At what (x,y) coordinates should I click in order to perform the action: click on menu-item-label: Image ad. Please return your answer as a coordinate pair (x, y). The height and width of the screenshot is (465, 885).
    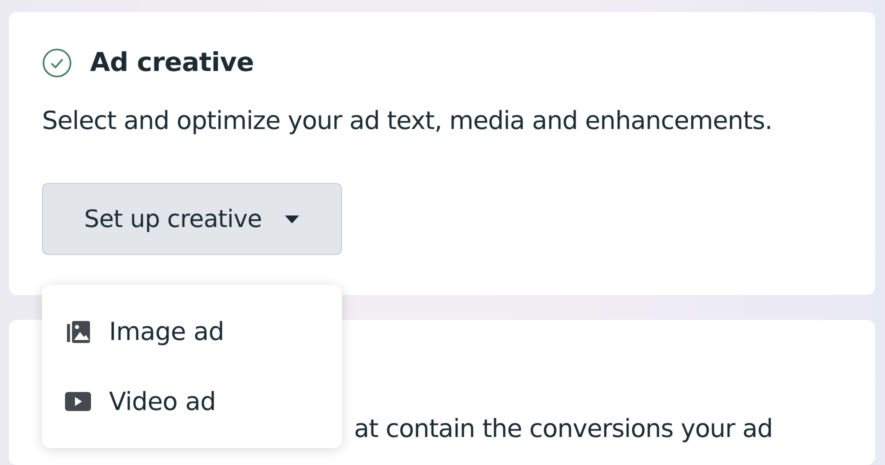
    Looking at the image, I should click on (166, 331).